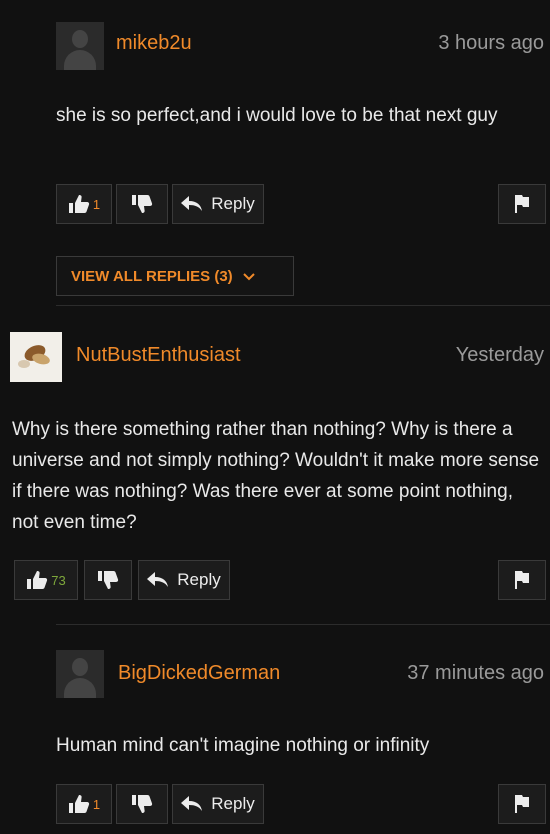  I want to click on comment-username: BigDickedGerman, so click(199, 673).